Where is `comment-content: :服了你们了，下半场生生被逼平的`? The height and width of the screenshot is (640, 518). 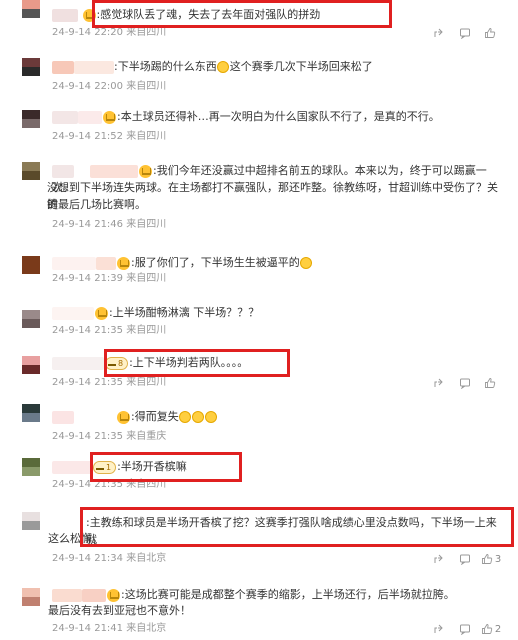
comment-content: :服了你们了，下半场生生被逼平的 is located at coordinates (279, 262).